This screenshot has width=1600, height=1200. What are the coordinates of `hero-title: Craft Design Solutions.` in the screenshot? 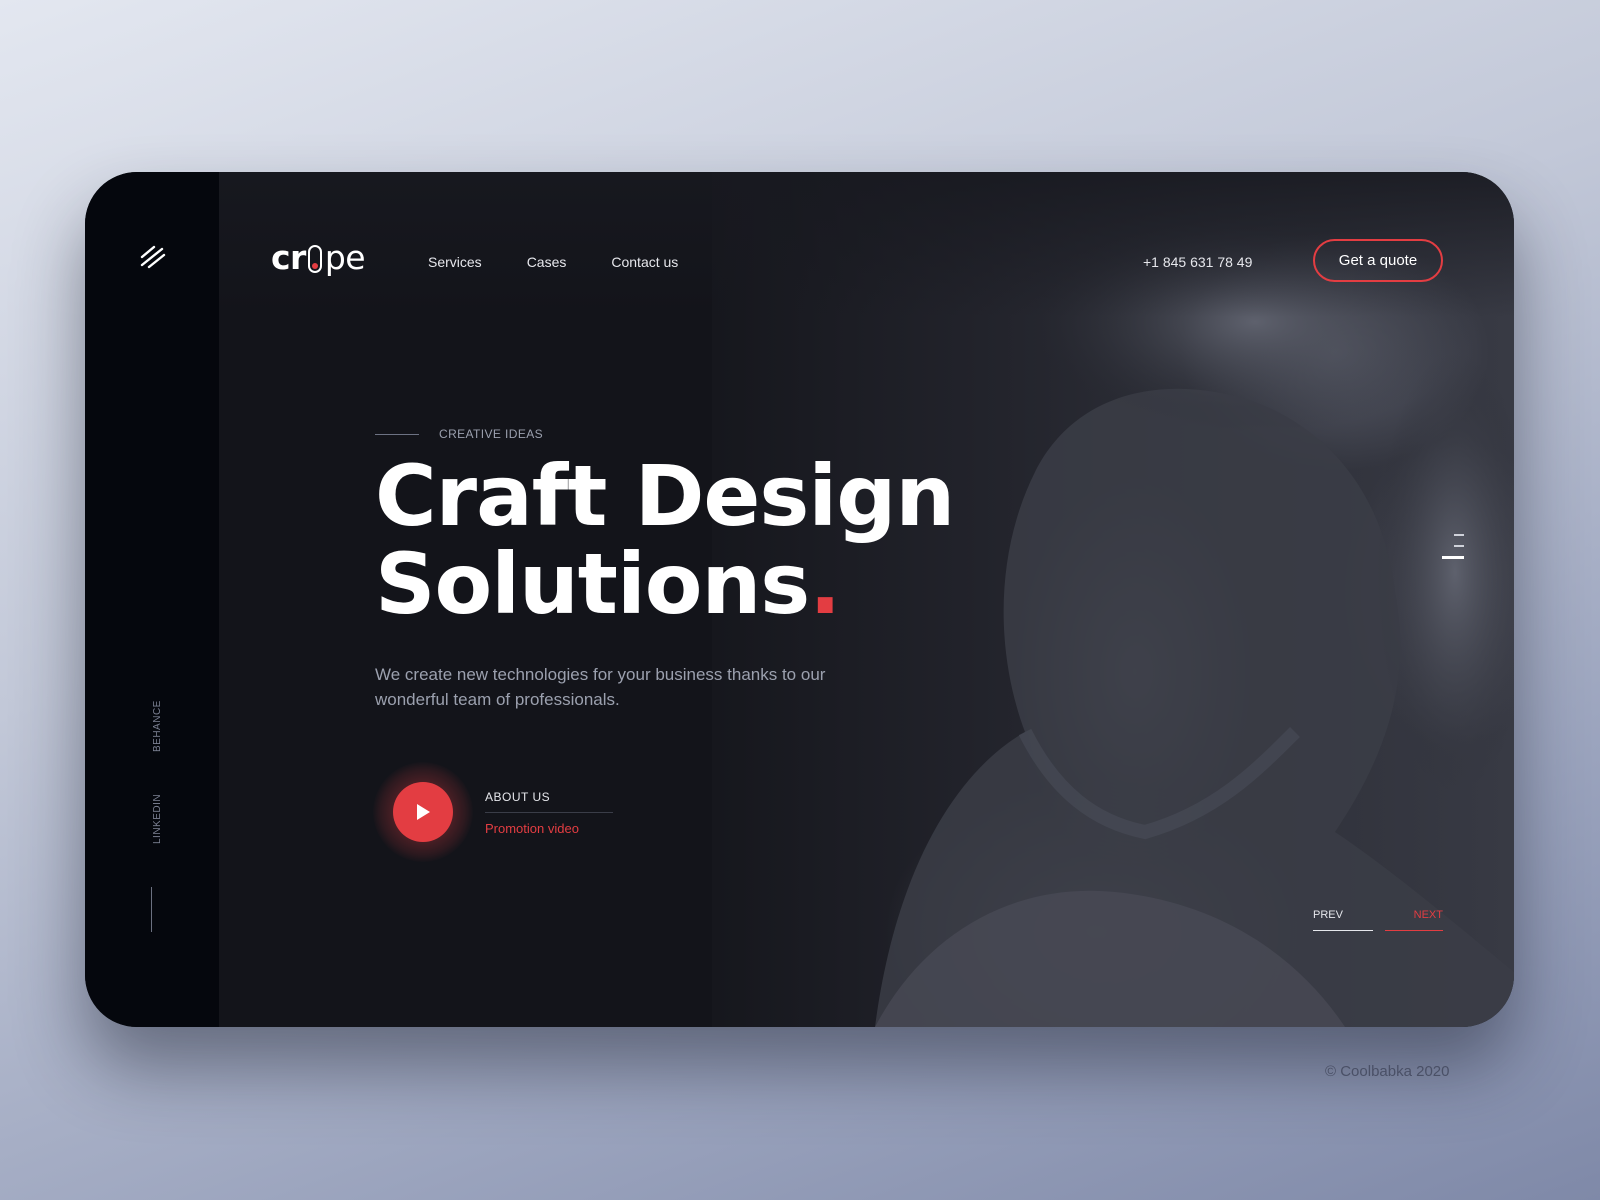 It's located at (665, 540).